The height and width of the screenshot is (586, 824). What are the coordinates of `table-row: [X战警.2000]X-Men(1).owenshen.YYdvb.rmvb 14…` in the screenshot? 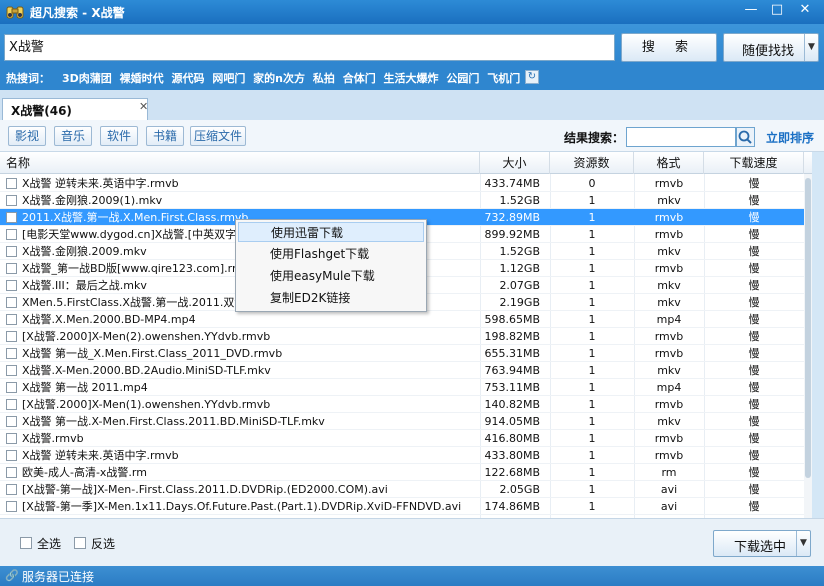 It's located at (402, 404).